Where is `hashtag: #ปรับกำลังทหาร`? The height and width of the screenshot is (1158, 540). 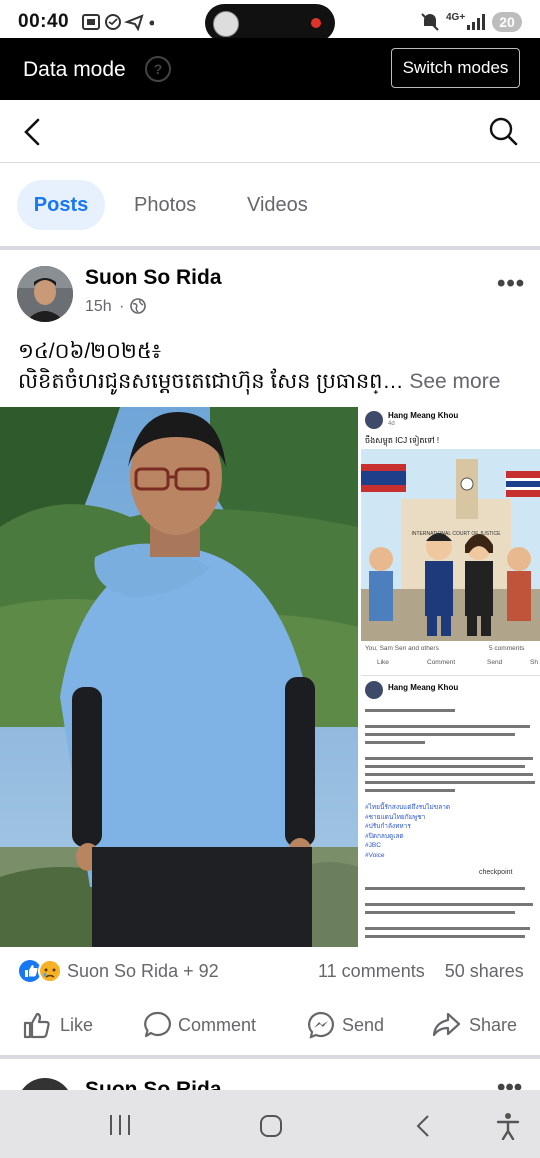
hashtag: #ปรับกำลังทหาร is located at coordinates (388, 826).